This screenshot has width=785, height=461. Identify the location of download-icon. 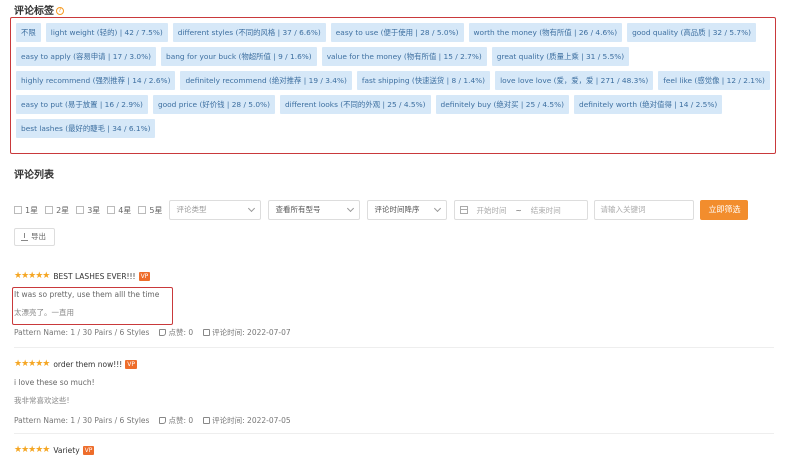
(24, 236).